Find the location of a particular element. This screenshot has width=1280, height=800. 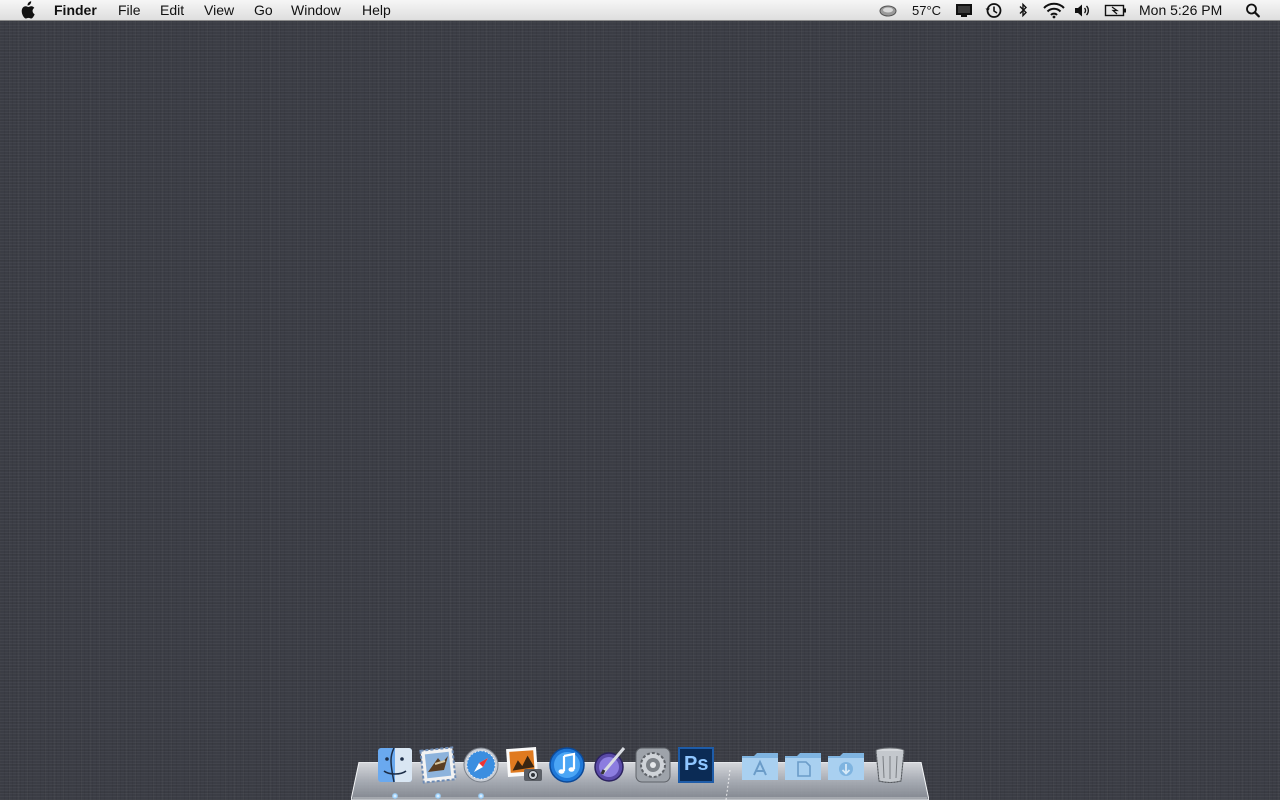

temperature-monitor is located at coordinates (888, 10).